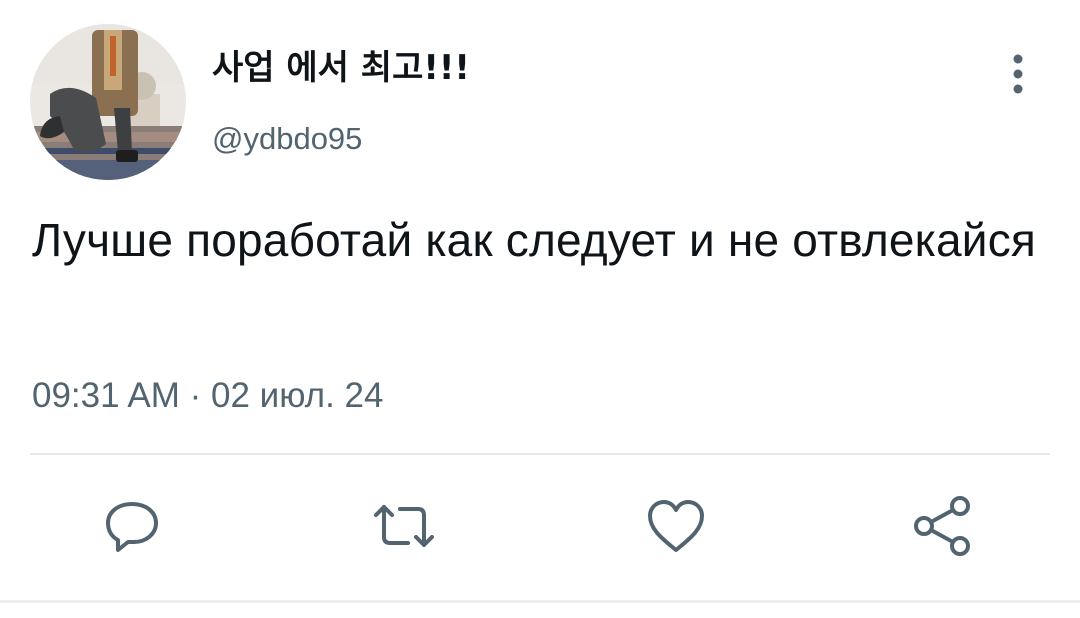 This screenshot has width=1080, height=618. Describe the element at coordinates (540, 454) in the screenshot. I see `divider` at that location.